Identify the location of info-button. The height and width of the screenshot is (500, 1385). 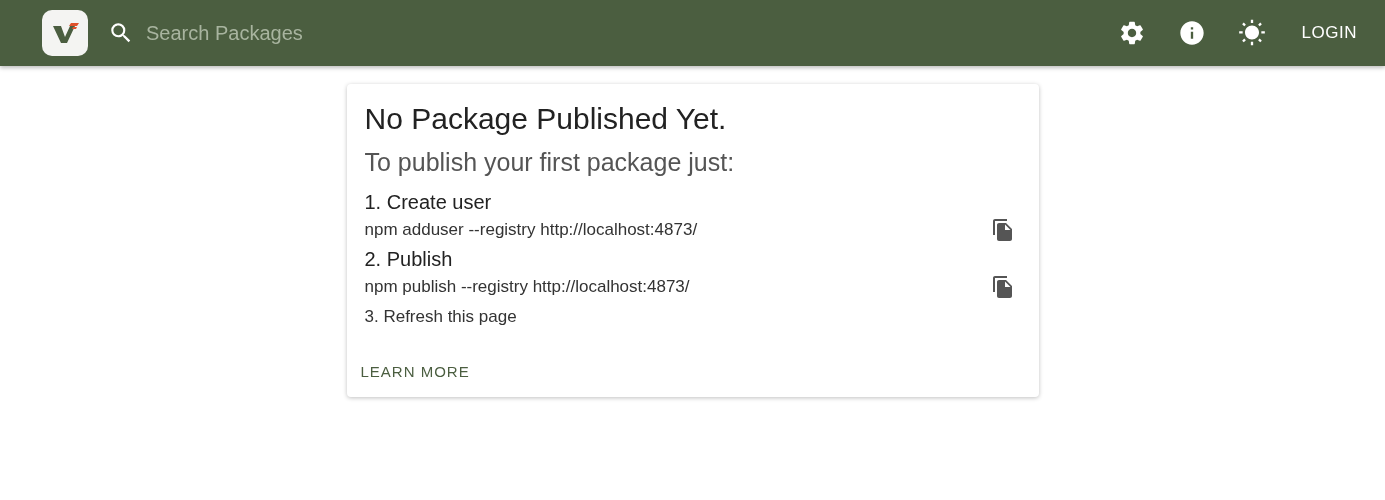
(1191, 33).